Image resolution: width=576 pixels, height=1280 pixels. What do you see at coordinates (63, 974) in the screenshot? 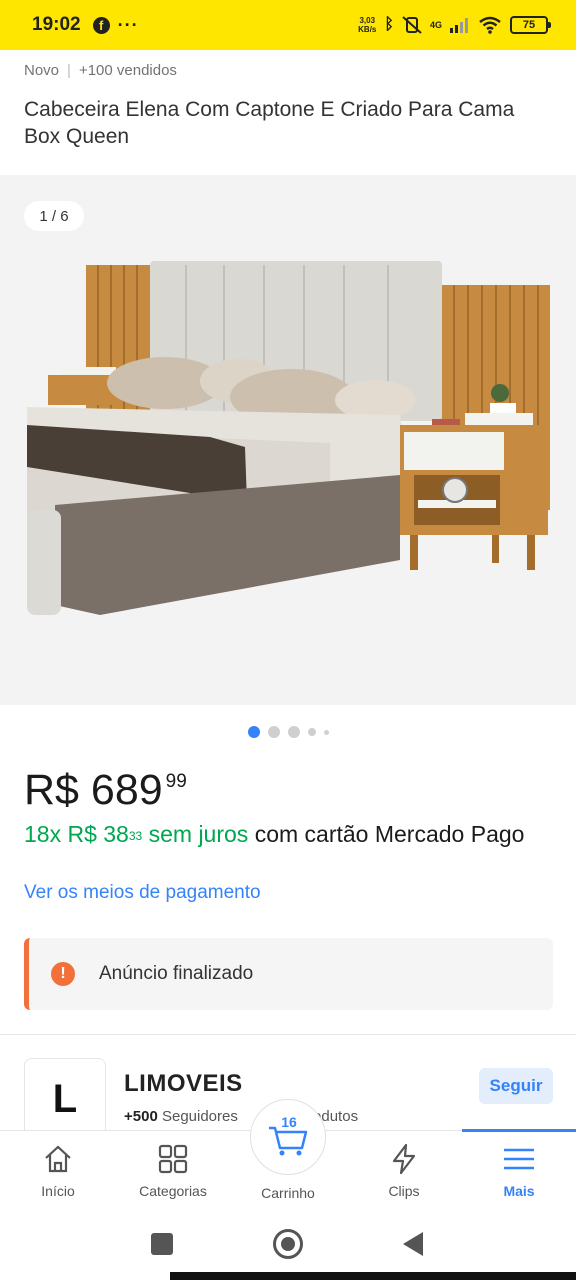
I see `warning-icon: !` at bounding box center [63, 974].